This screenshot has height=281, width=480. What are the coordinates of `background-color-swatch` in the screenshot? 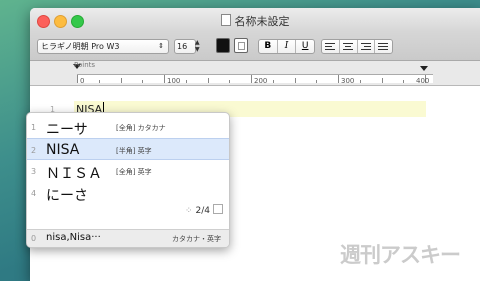 It's located at (241, 45).